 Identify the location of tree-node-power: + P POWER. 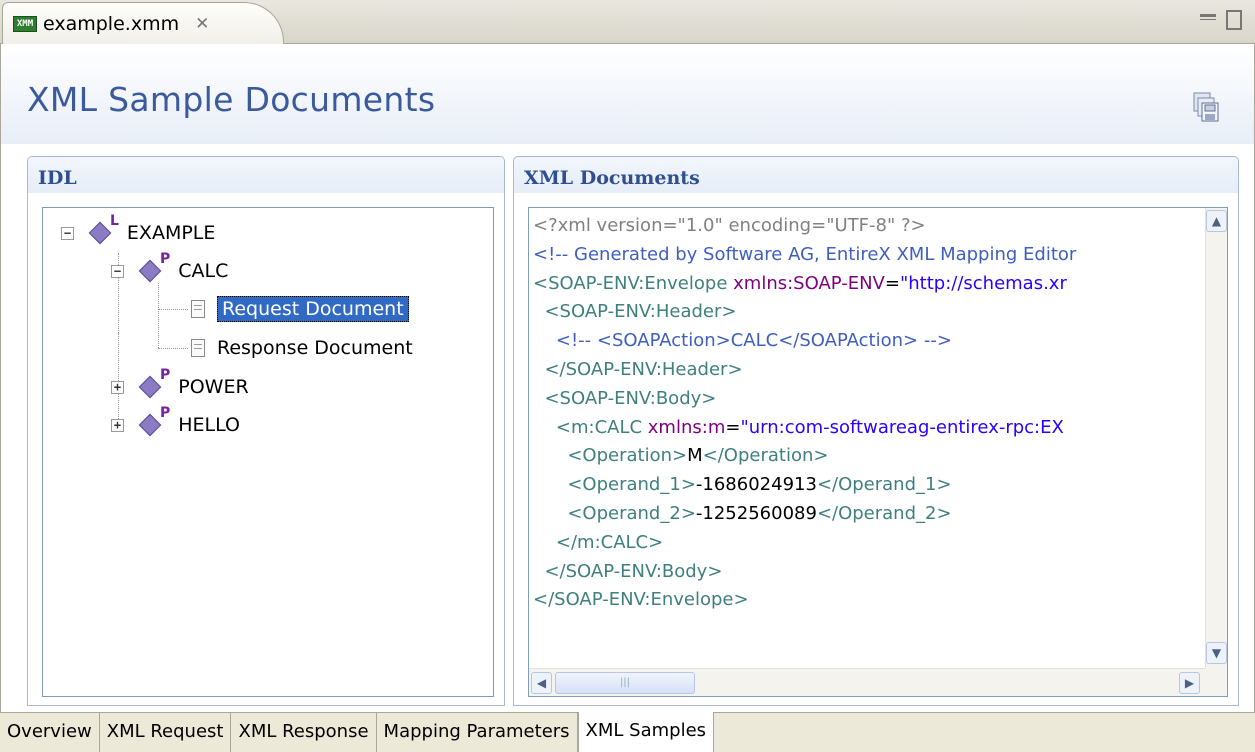
(180, 384).